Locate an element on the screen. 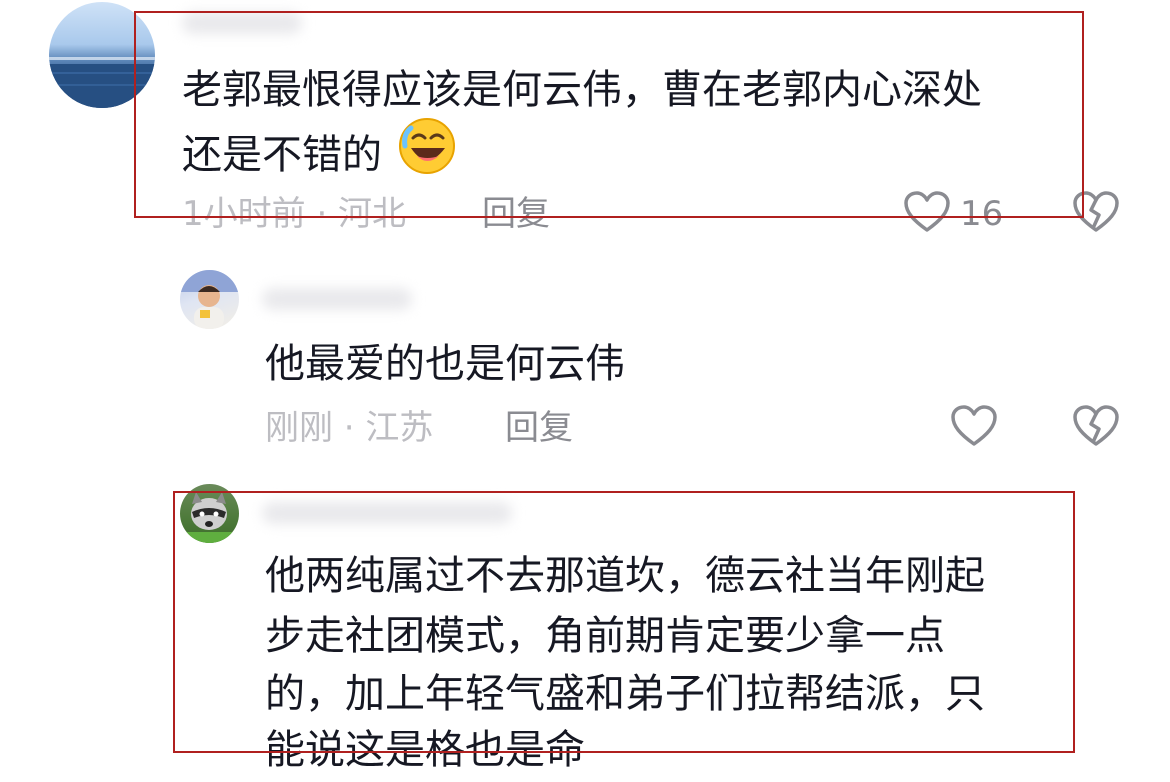  comment-text: 步走社团模式，角前期肯定要少拿一点 is located at coordinates (605, 636).